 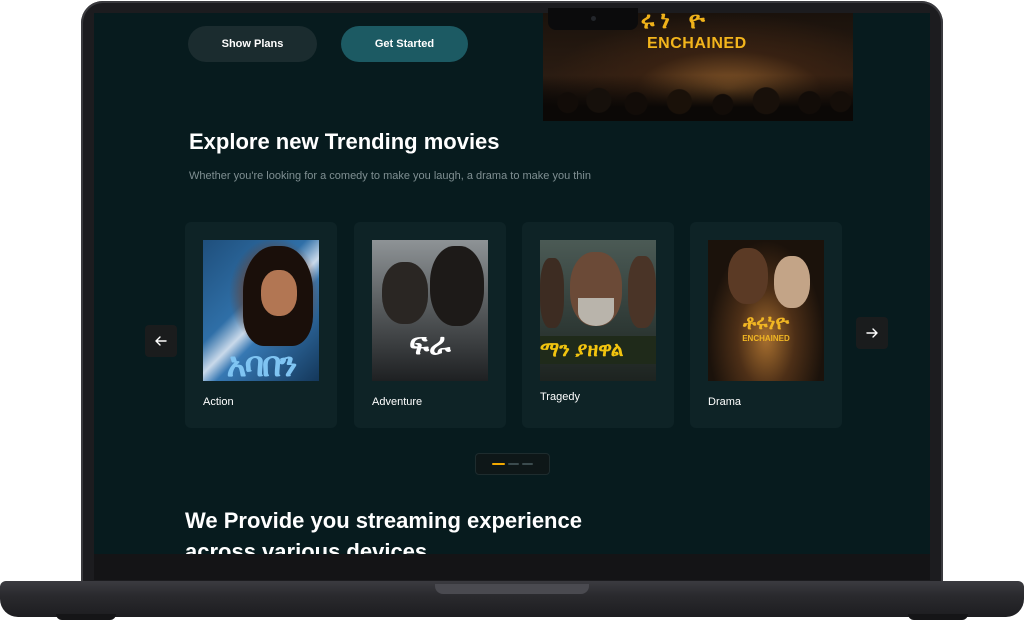 What do you see at coordinates (725, 402) in the screenshot?
I see `card-genre-label: Drama` at bounding box center [725, 402].